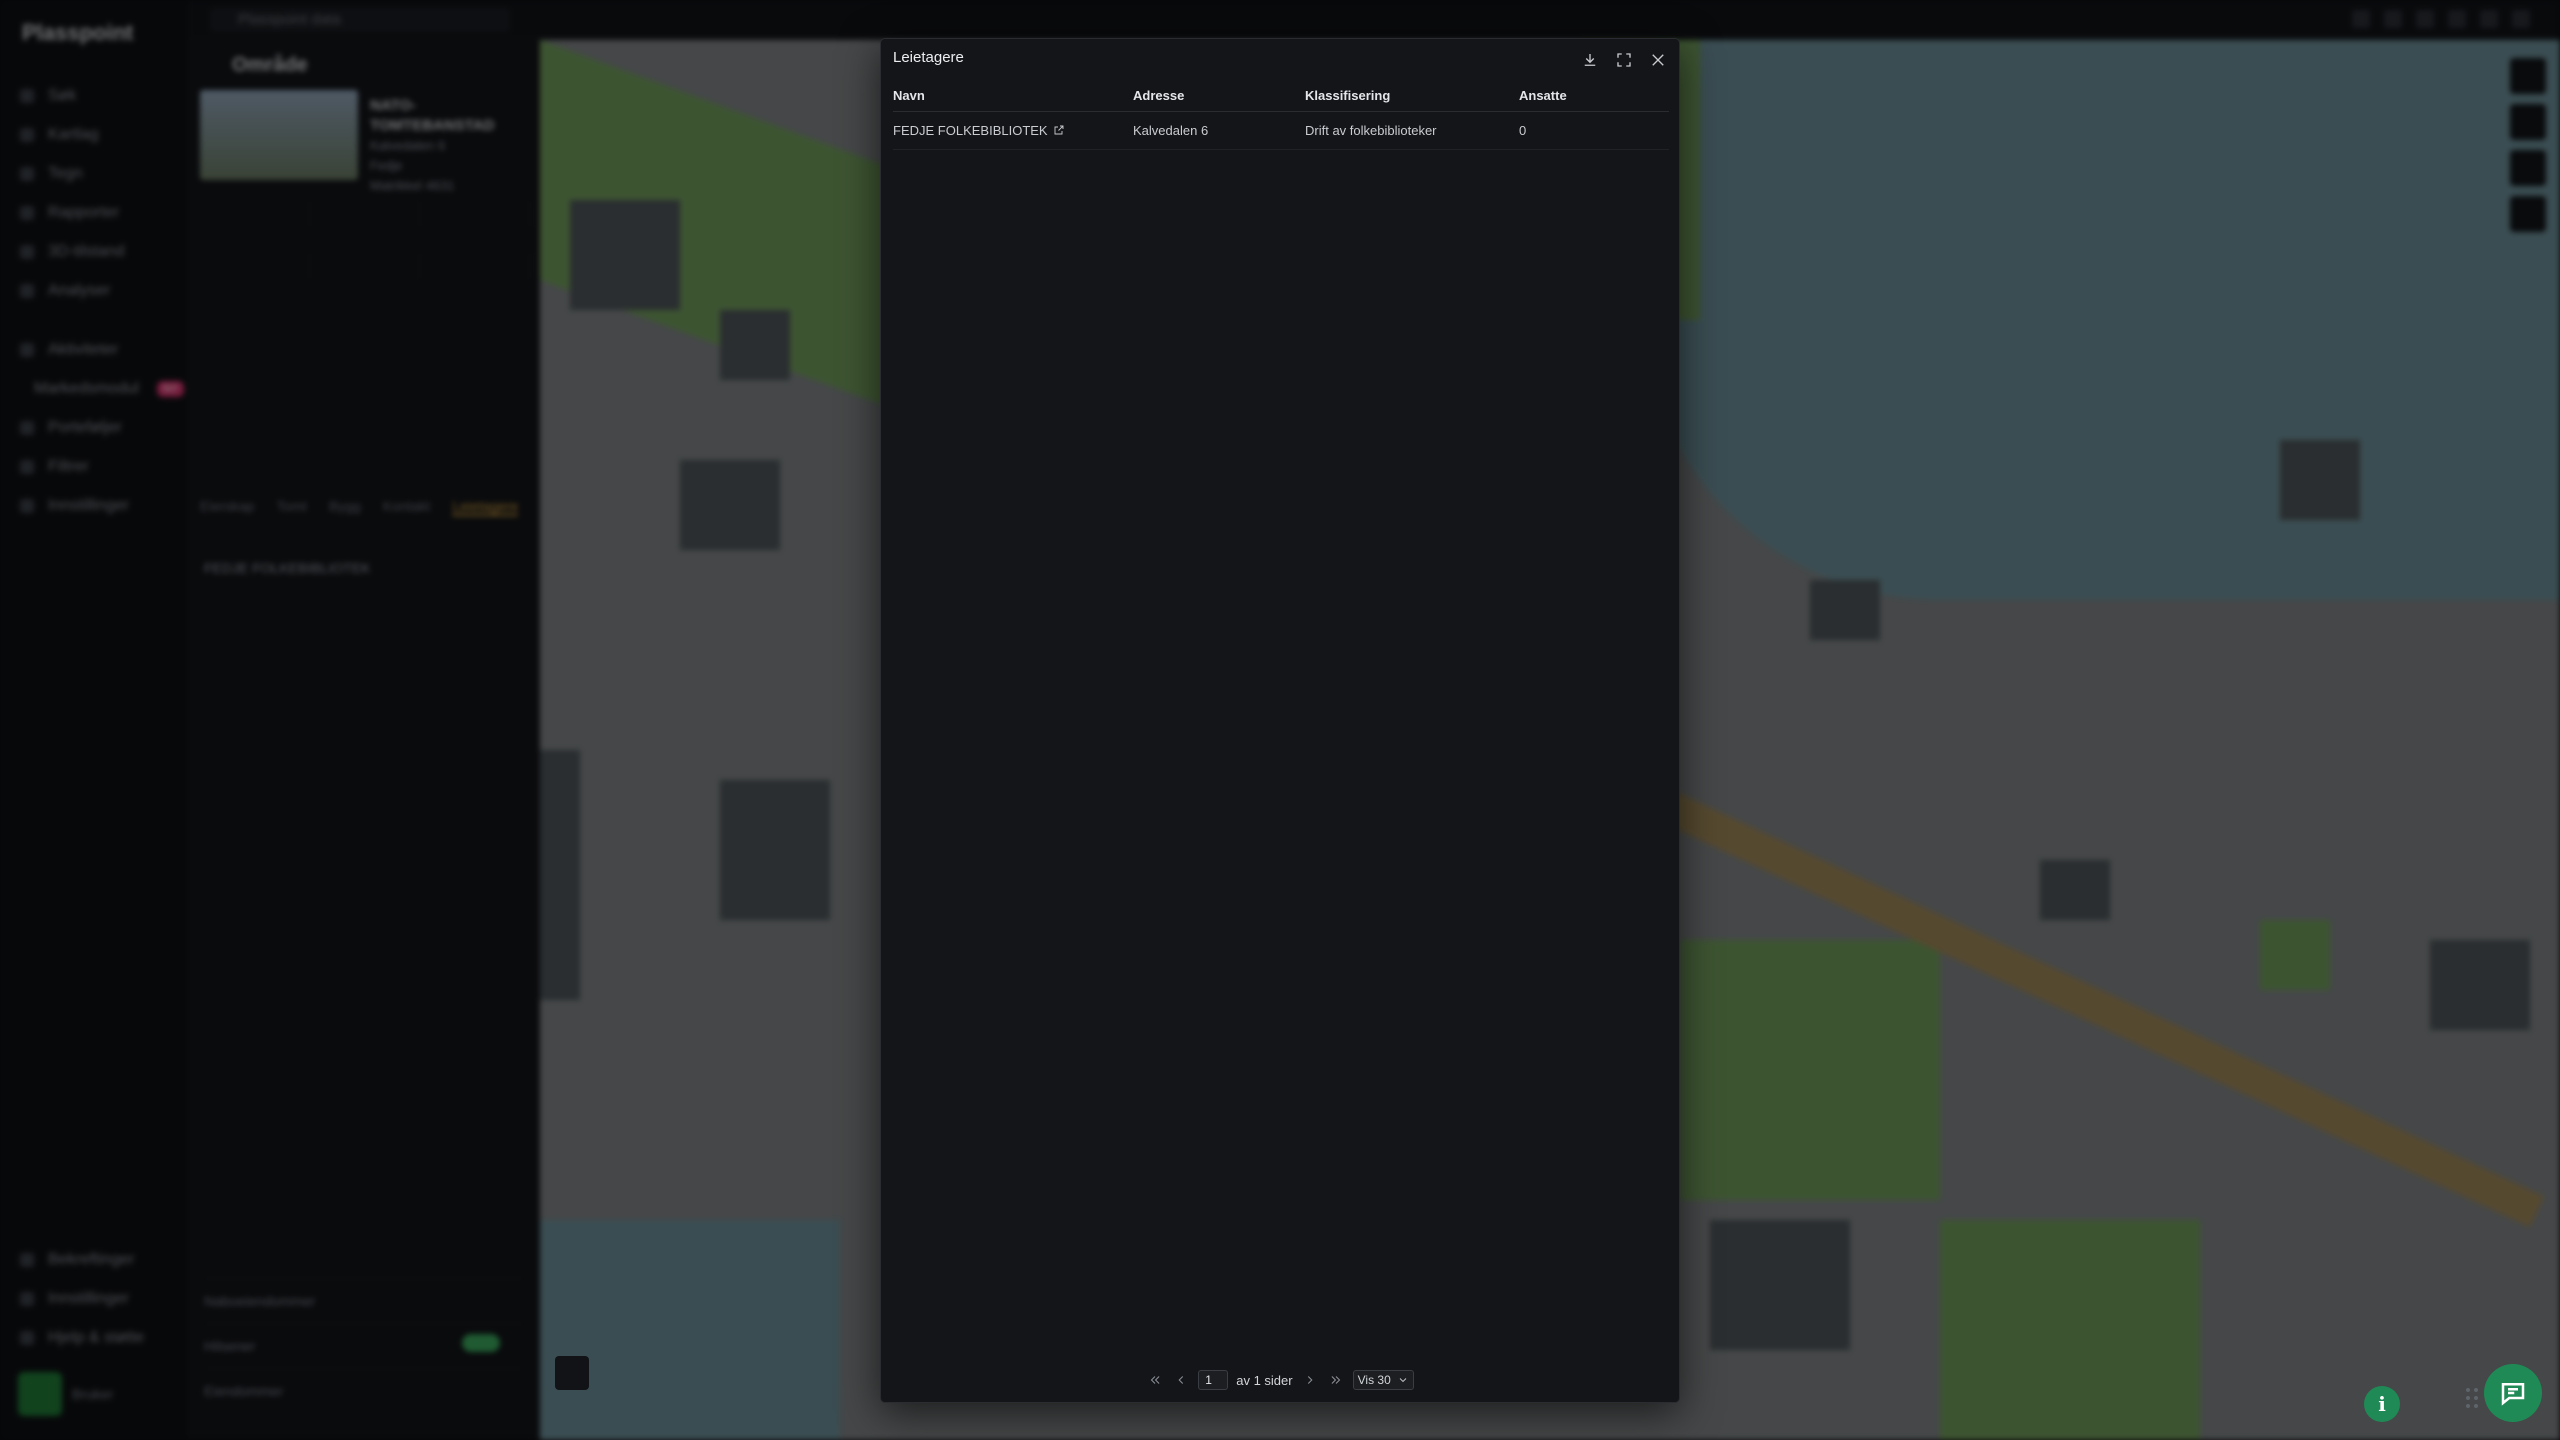 This screenshot has width=2560, height=1440. I want to click on info-icon: i, so click(2382, 1404).